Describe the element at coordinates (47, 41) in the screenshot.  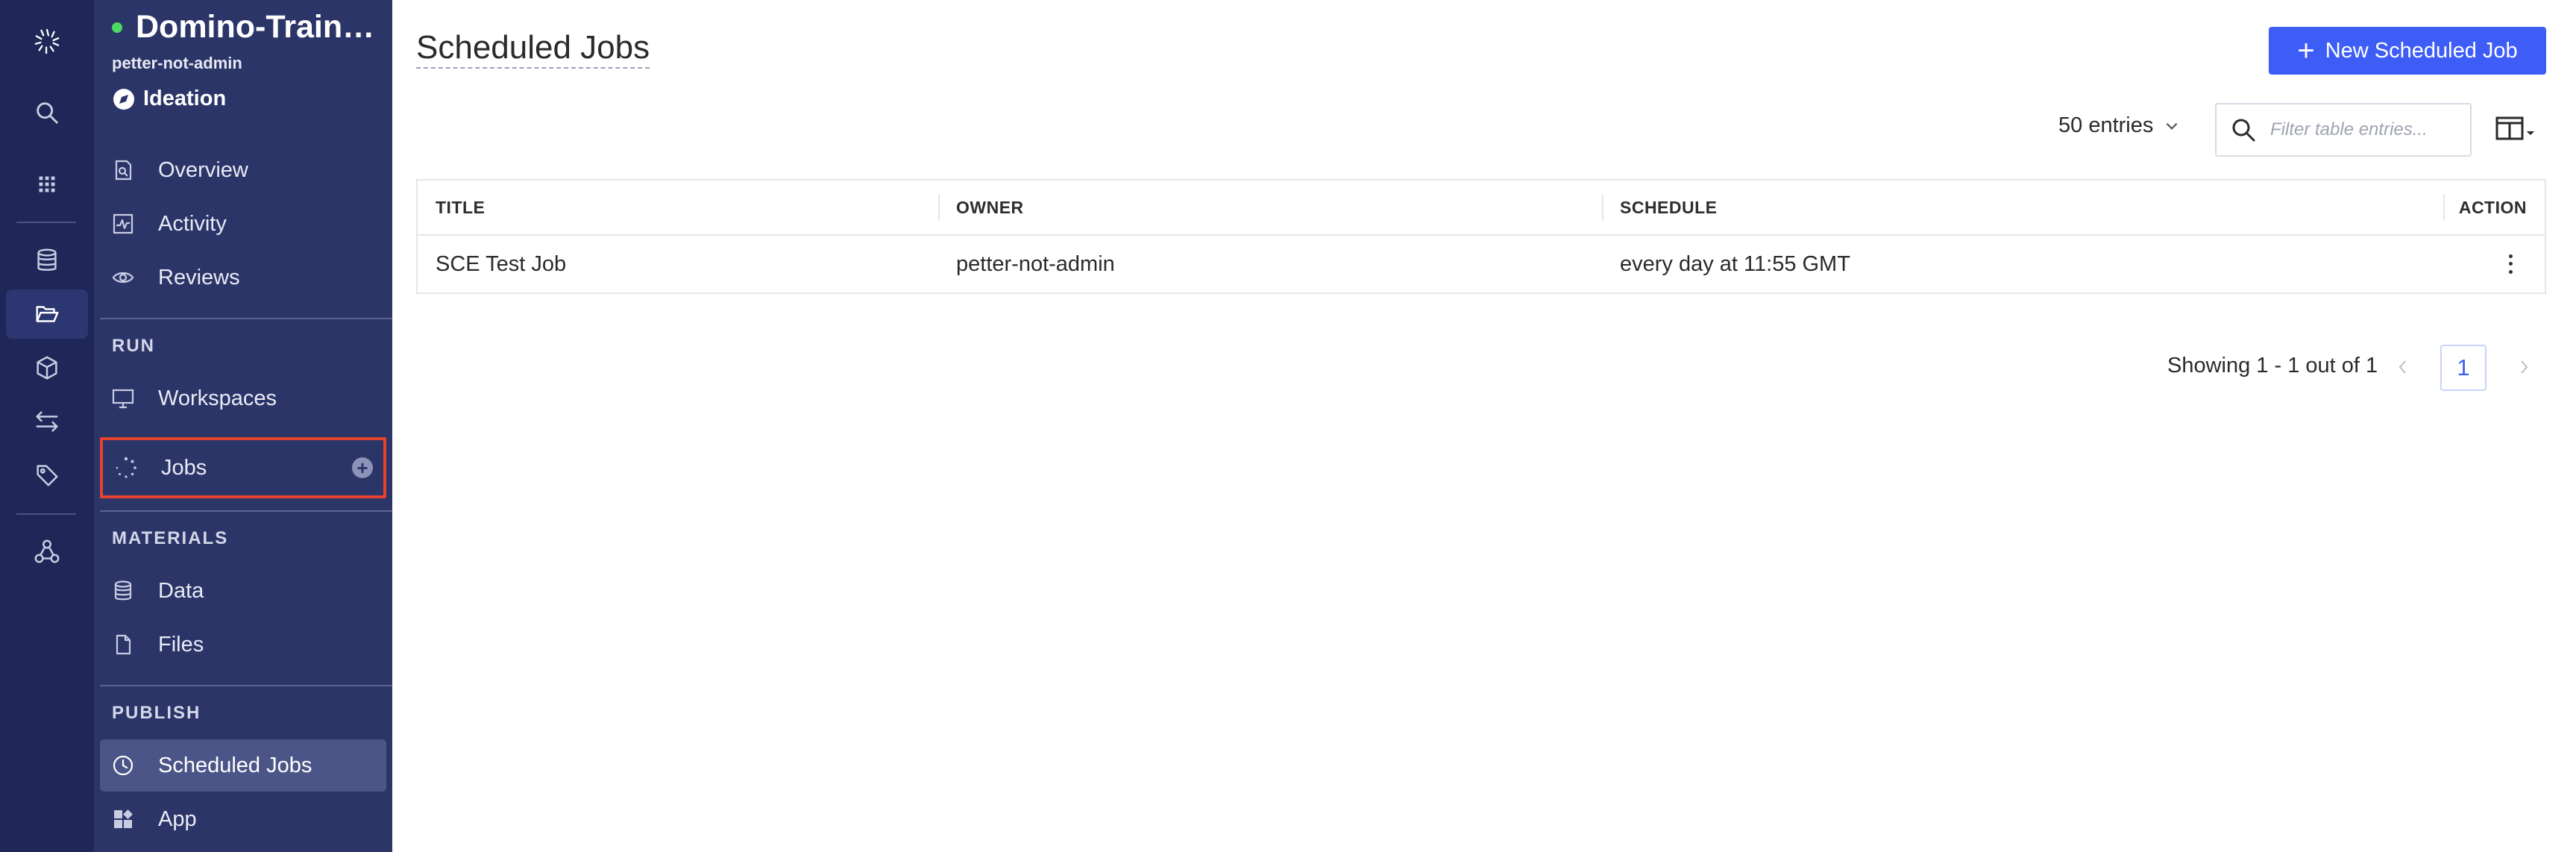
I see `domino-logo-icon` at that location.